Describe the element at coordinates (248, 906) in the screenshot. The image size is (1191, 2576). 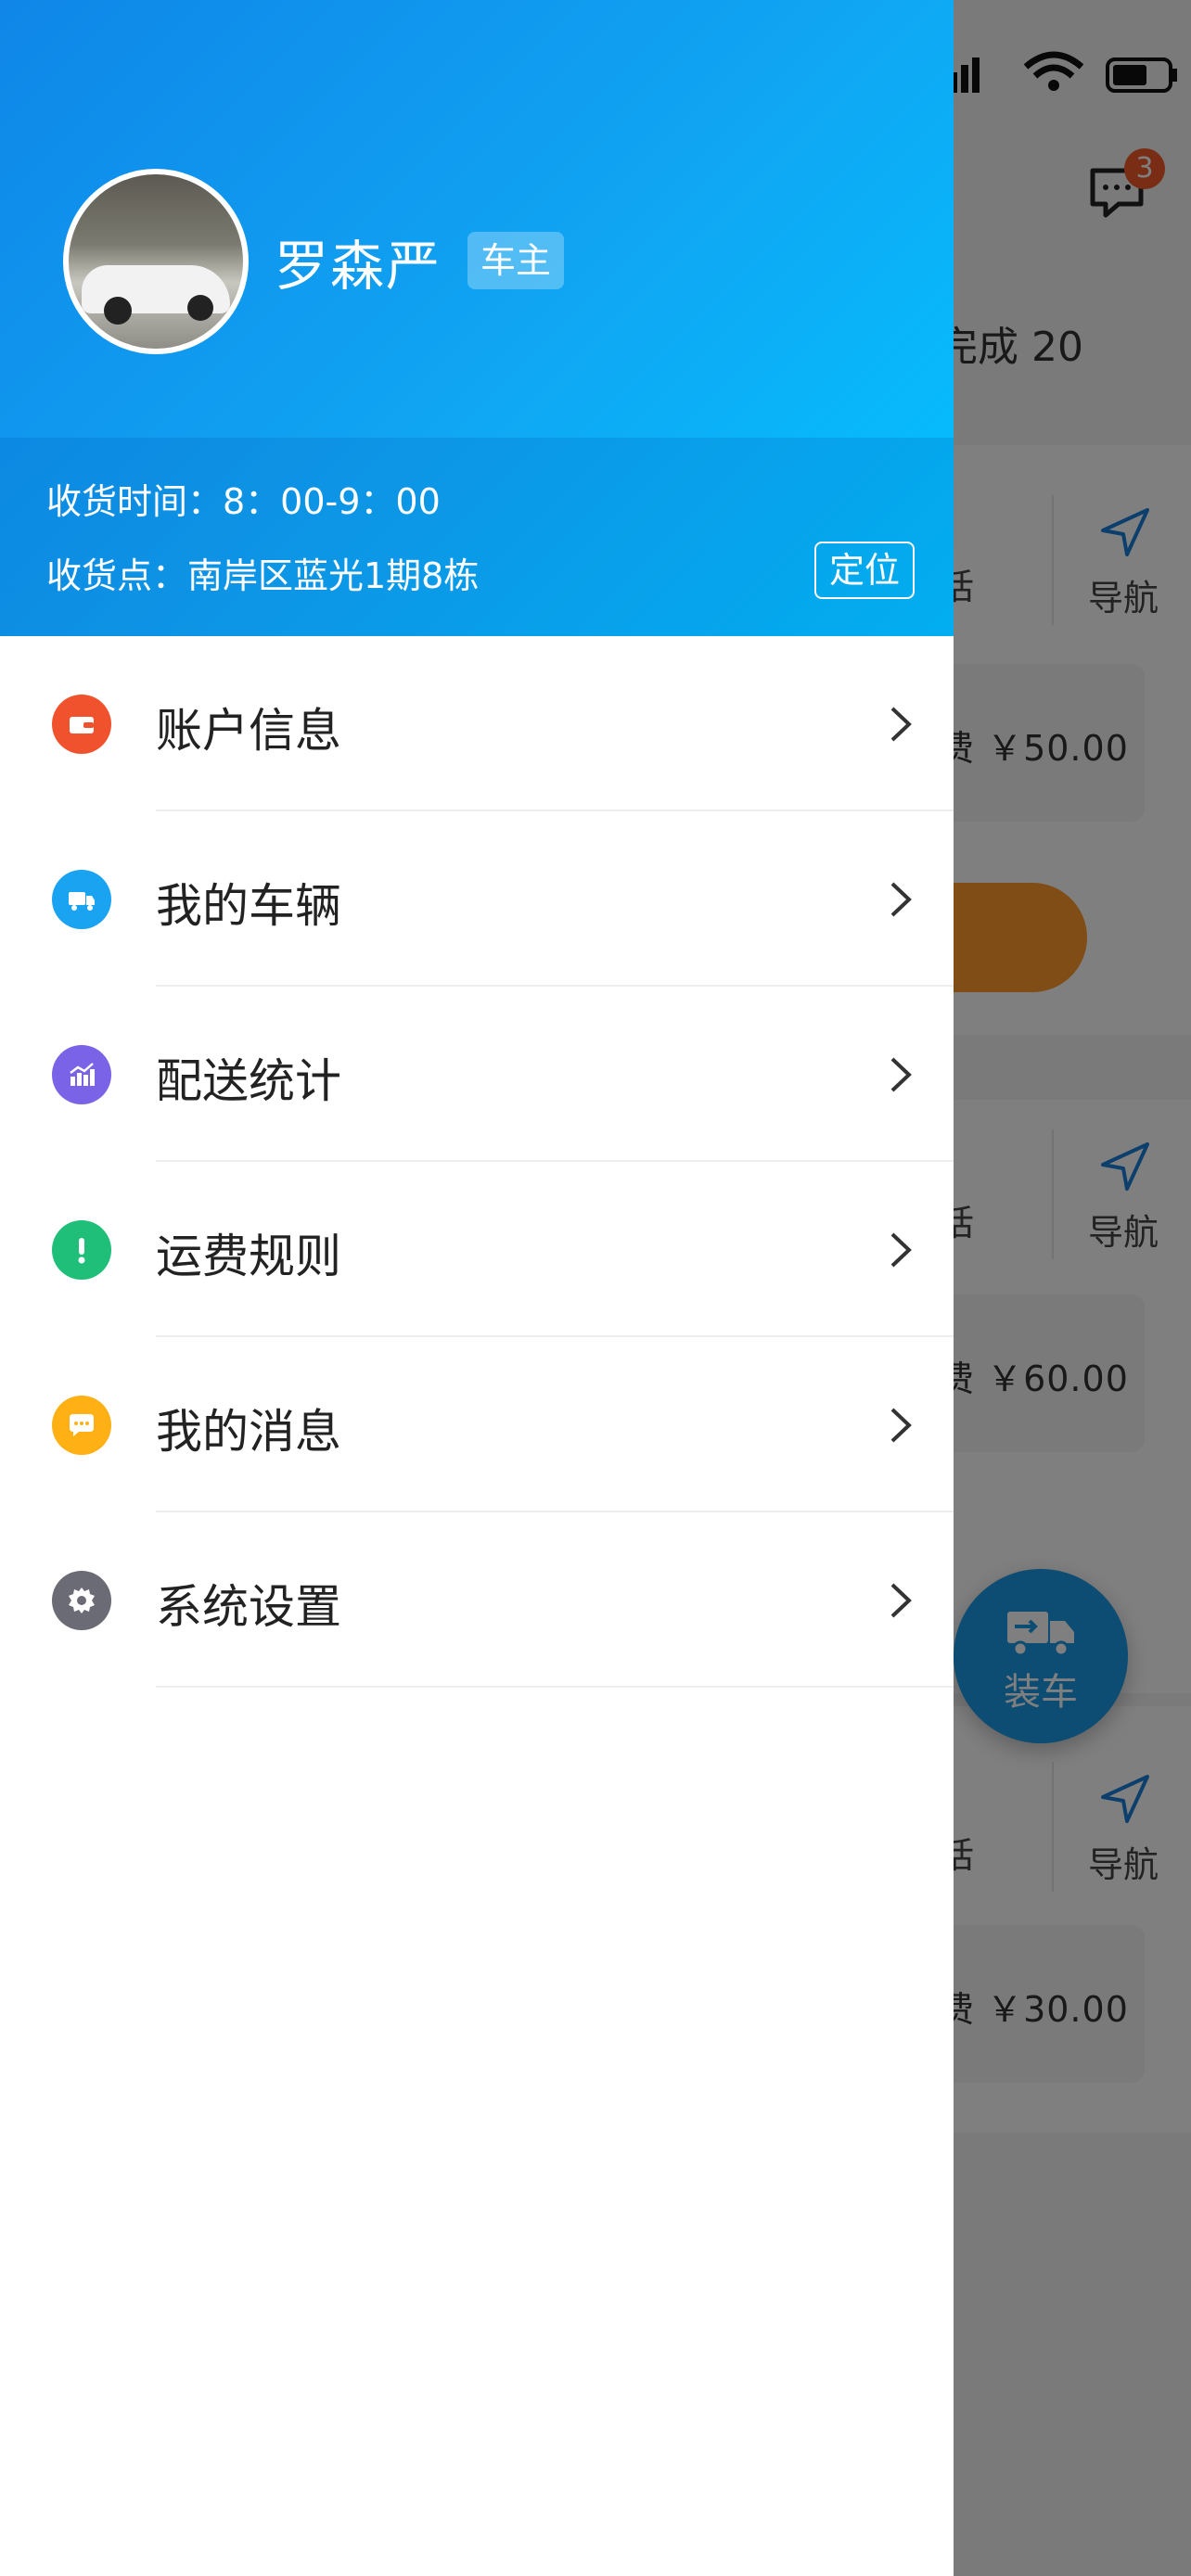
I see `menu-label: 我的车辆` at that location.